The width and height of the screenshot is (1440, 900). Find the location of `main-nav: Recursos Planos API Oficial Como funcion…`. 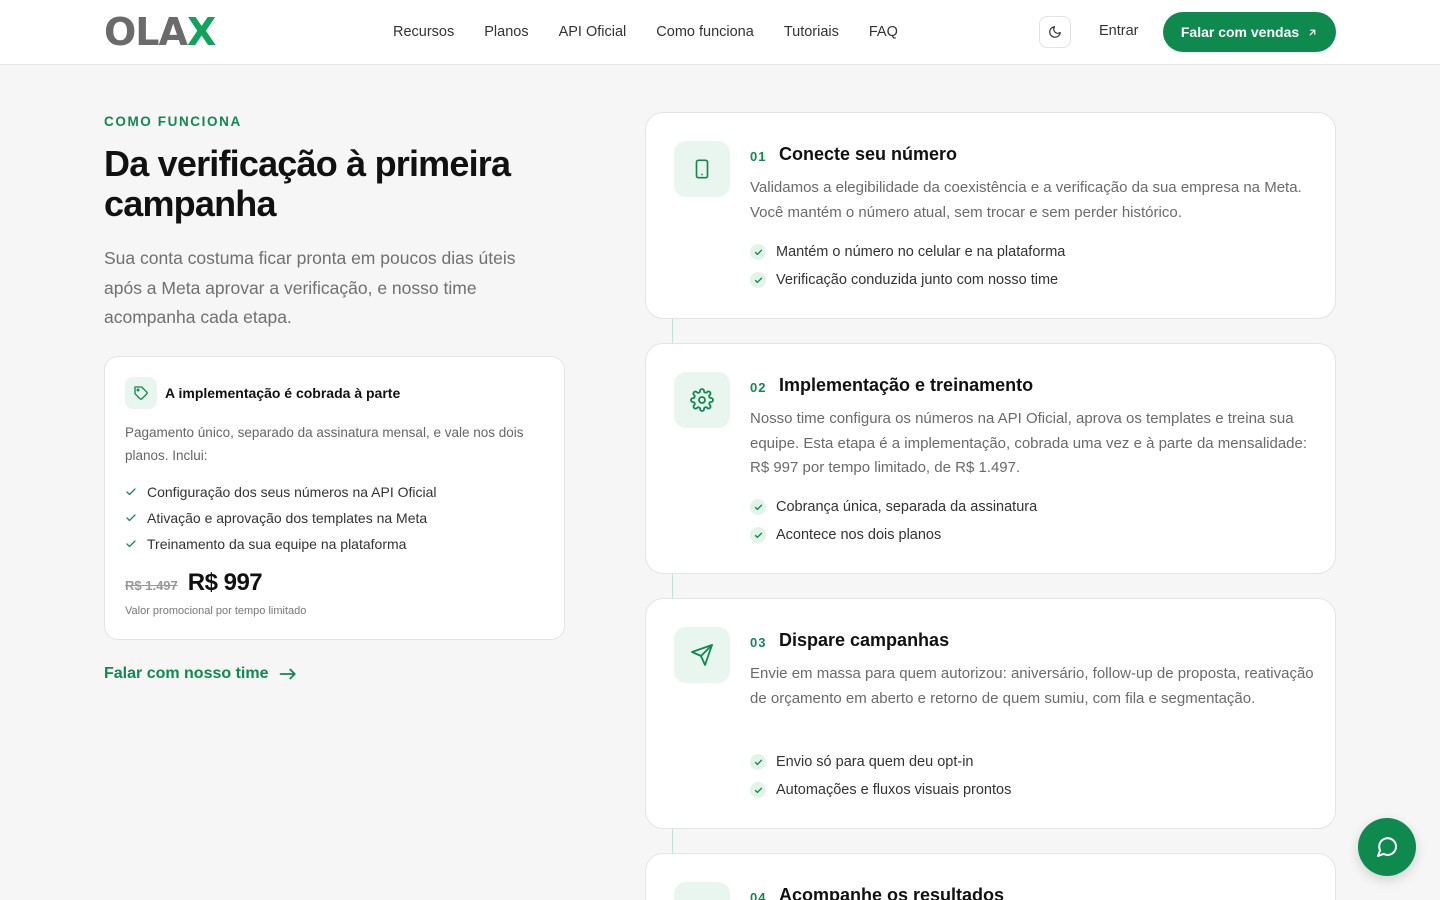

main-nav: Recursos Planos API Oficial Como funcion… is located at coordinates (645, 32).